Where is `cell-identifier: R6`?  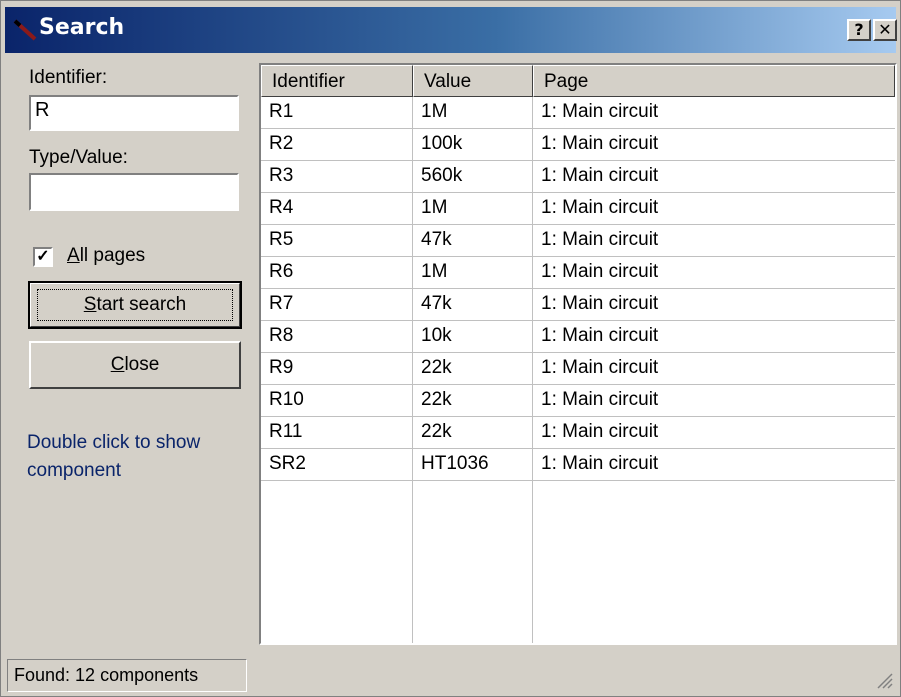 cell-identifier: R6 is located at coordinates (281, 271).